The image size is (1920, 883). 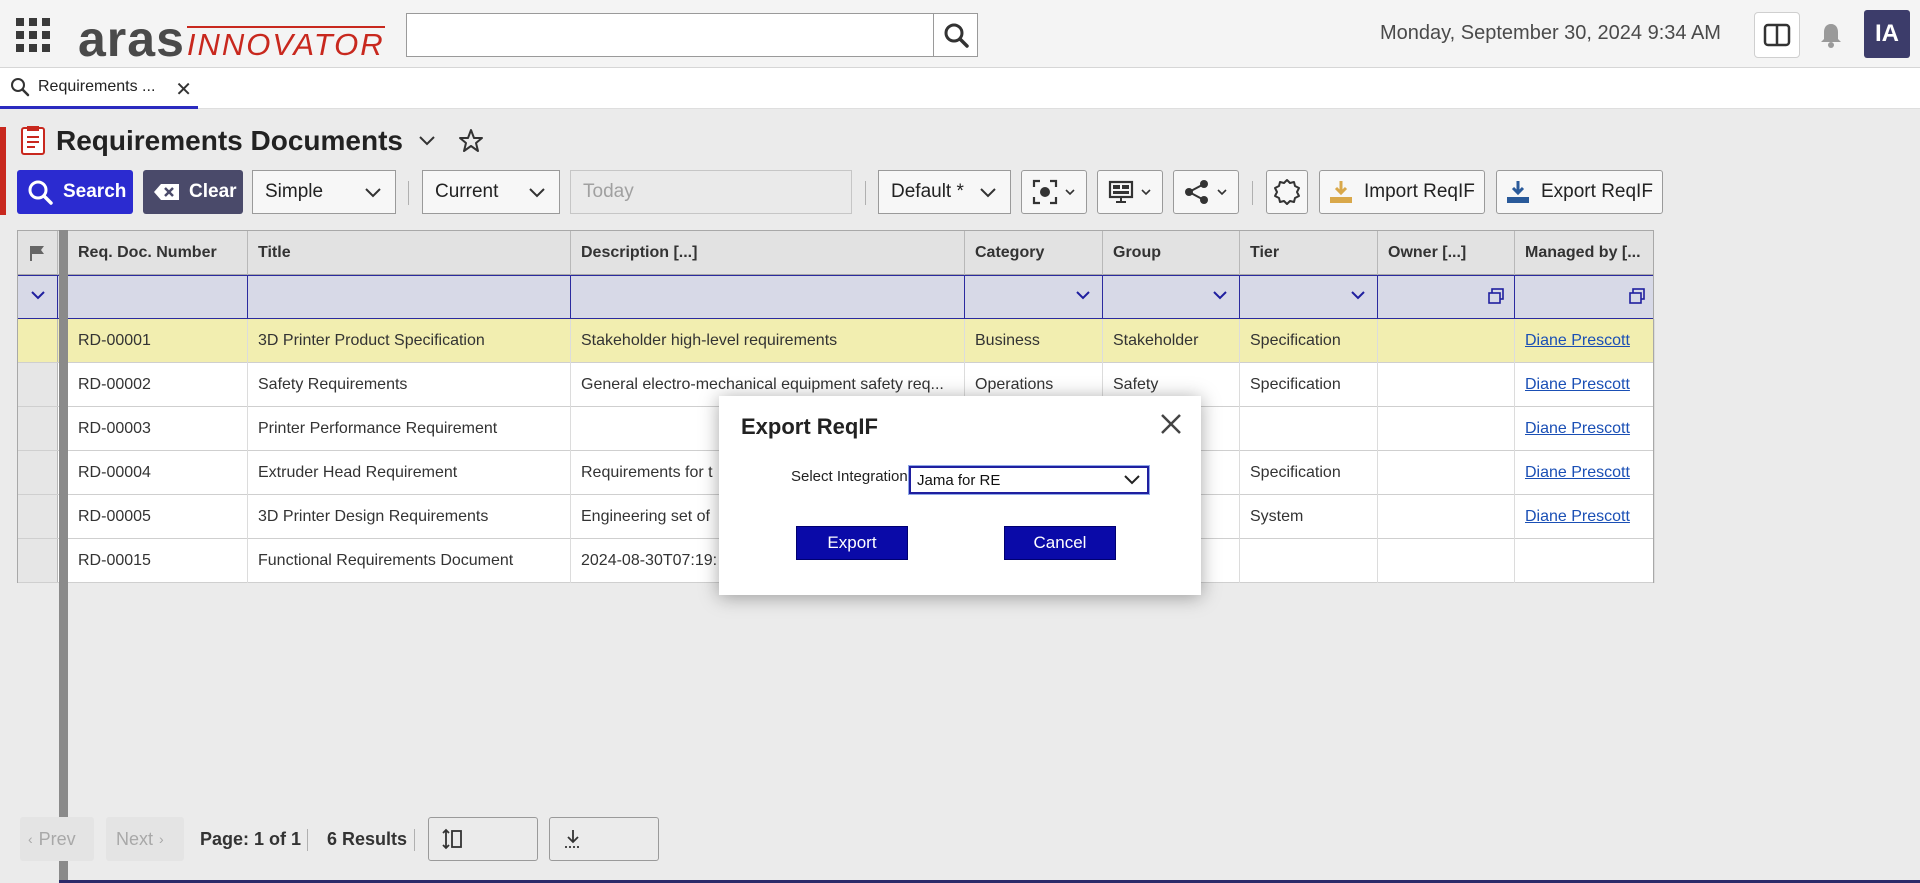 What do you see at coordinates (1171, 253) in the screenshot?
I see `column-header-group: Group` at bounding box center [1171, 253].